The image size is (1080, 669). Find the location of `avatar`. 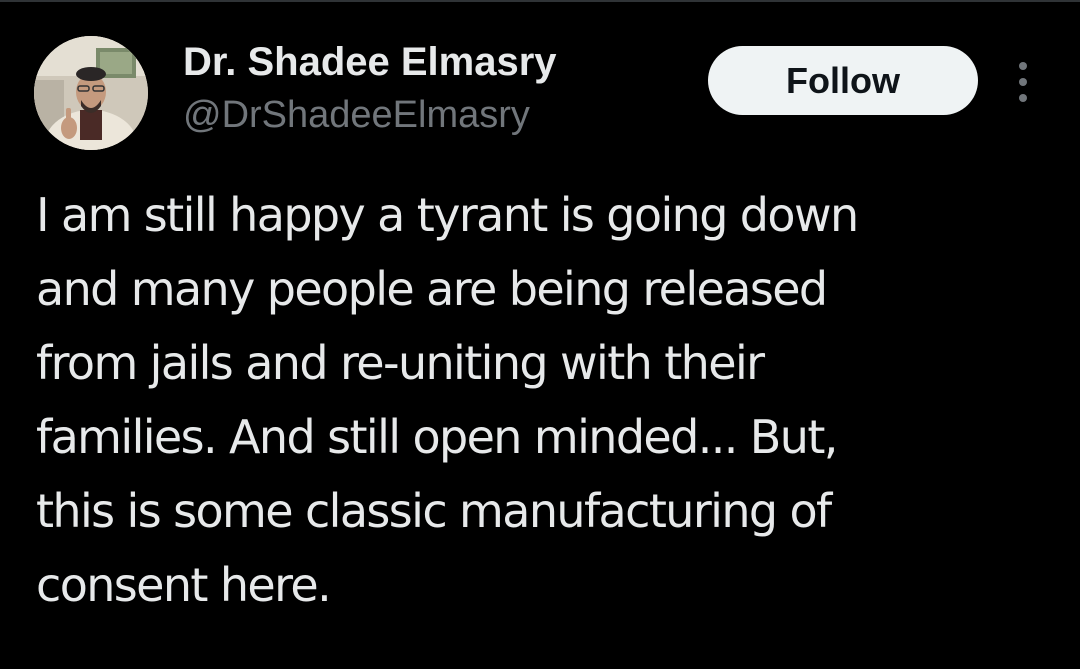

avatar is located at coordinates (91, 93).